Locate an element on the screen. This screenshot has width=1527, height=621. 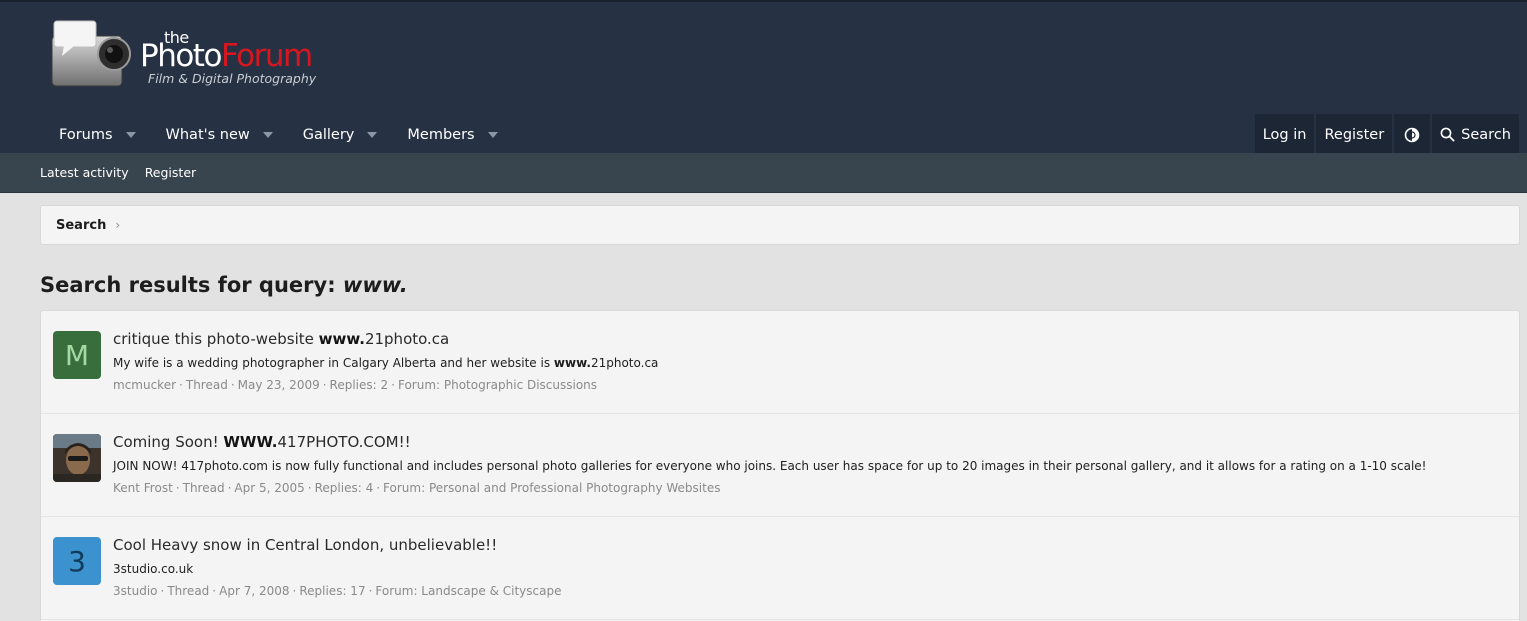
nav-tab-whats-new: What's new is located at coordinates (219, 134).